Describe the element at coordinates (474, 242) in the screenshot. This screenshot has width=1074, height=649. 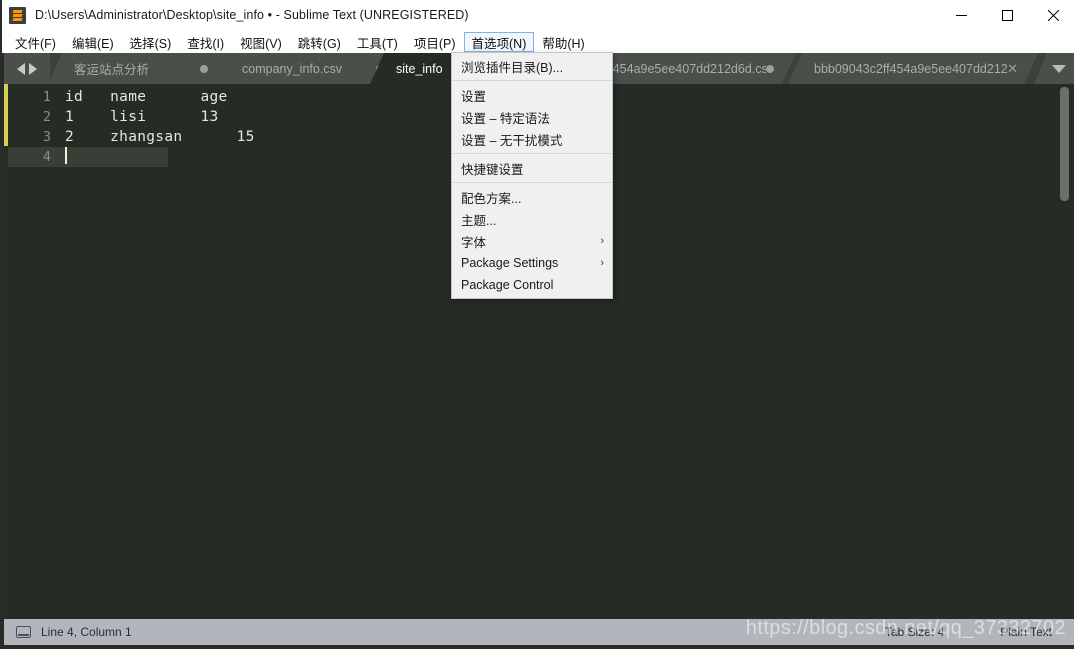
I see `menu-item-label: 字体` at that location.